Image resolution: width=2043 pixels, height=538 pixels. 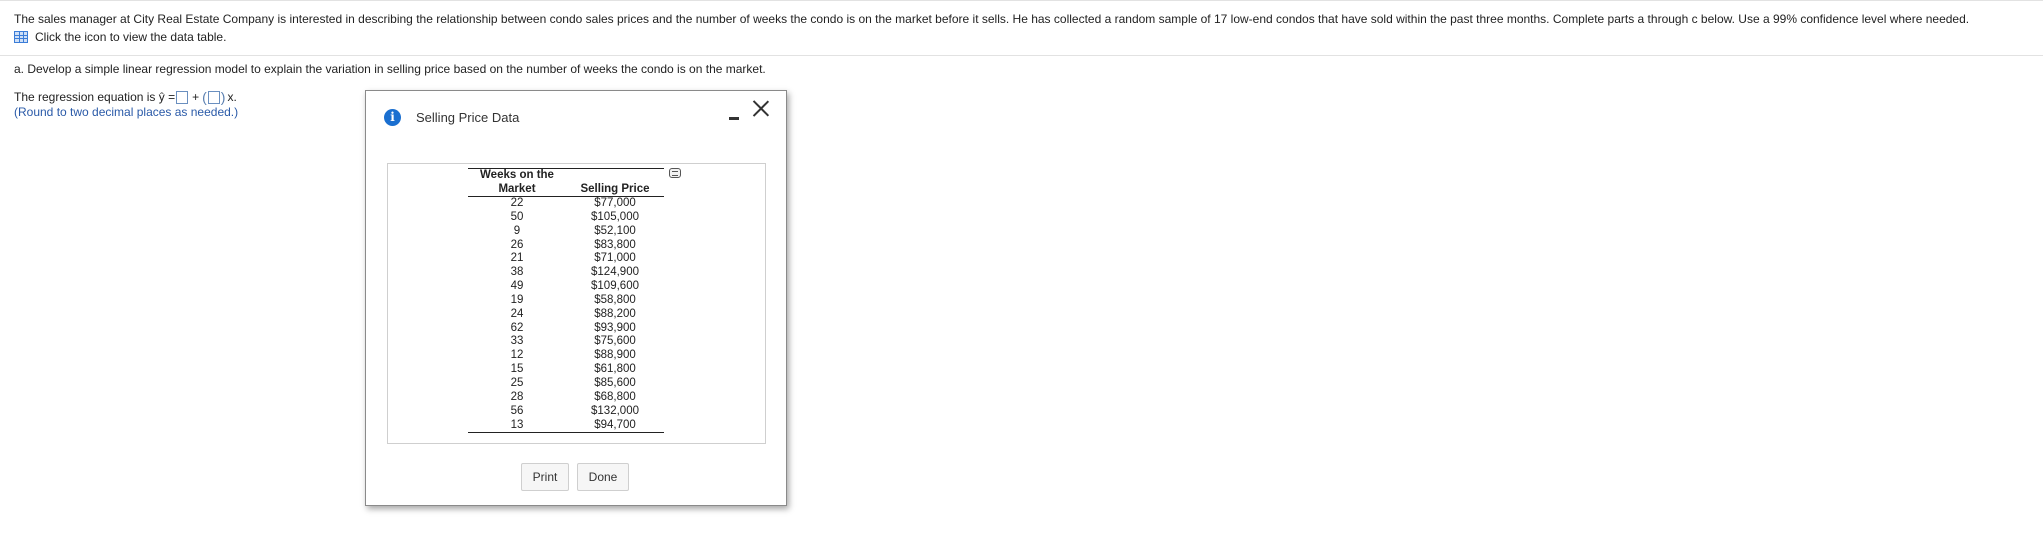 What do you see at coordinates (615, 396) in the screenshot?
I see `price-cell: $68,800` at bounding box center [615, 396].